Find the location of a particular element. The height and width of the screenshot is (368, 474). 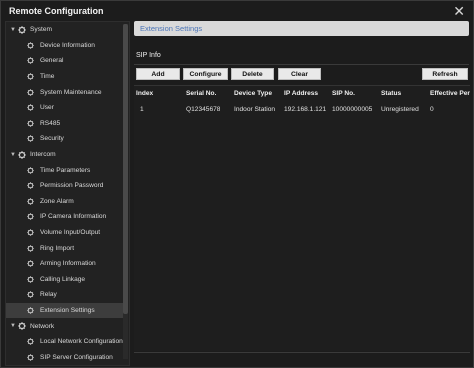

configure-button: Configure is located at coordinates (205, 74).